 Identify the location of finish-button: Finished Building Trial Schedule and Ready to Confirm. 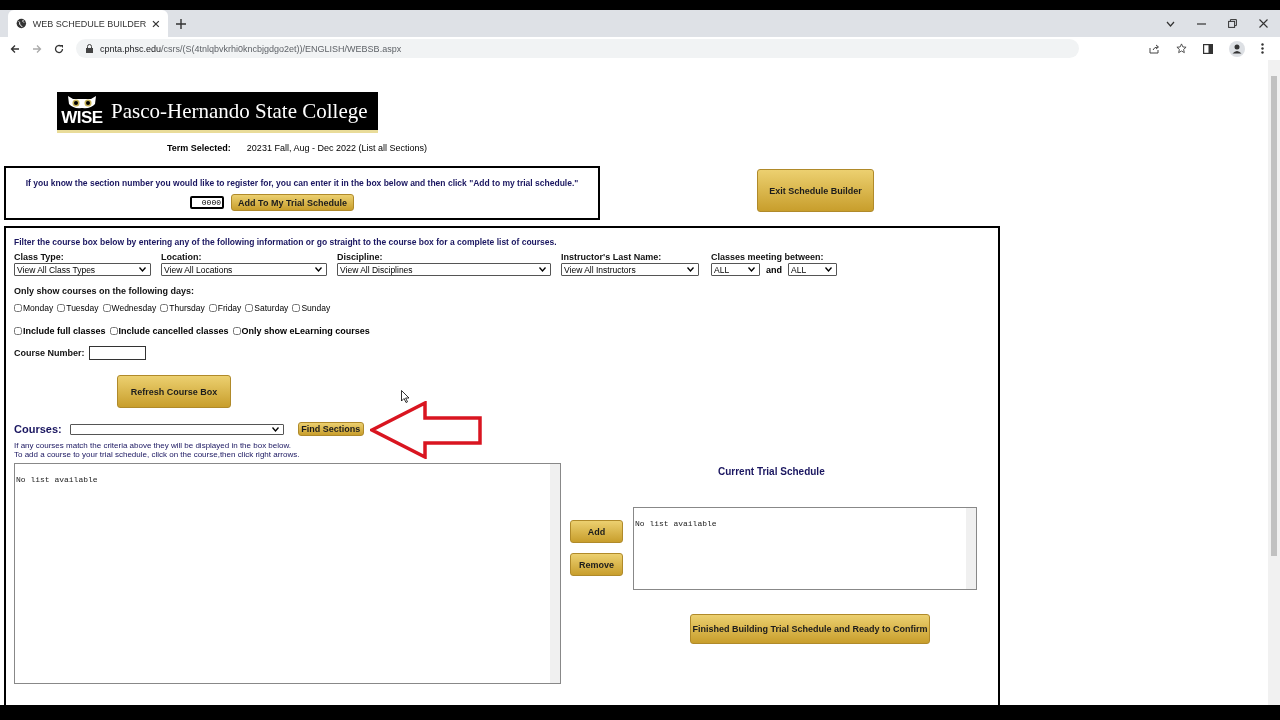
(810, 629).